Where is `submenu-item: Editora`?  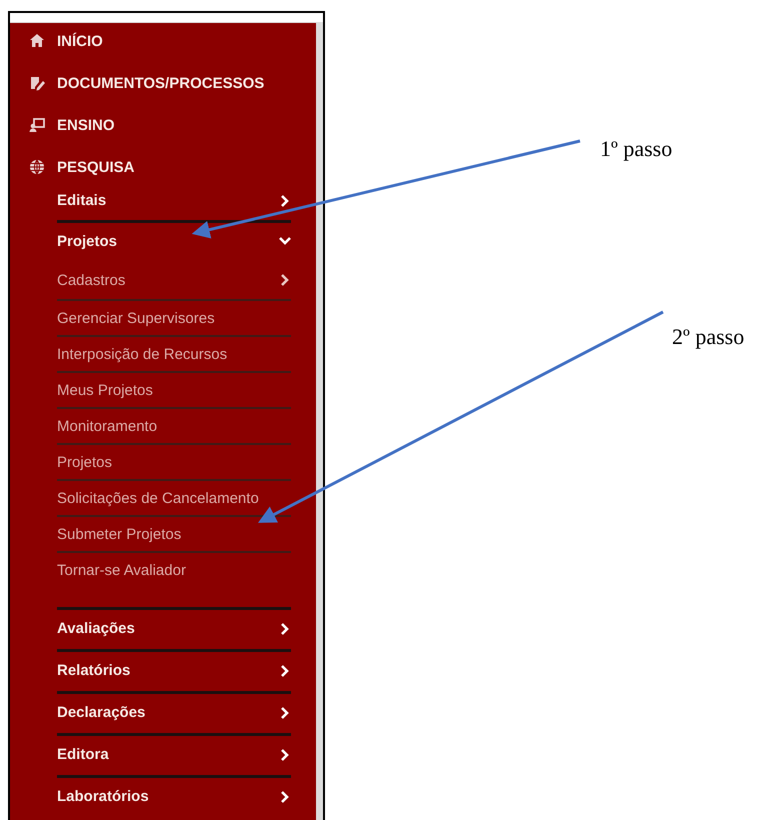 submenu-item: Editora is located at coordinates (174, 754).